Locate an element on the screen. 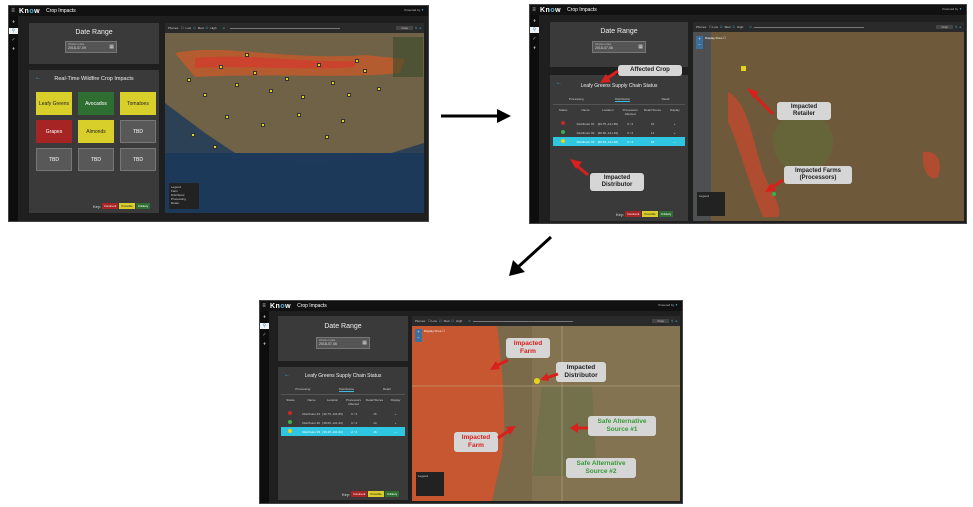  display-fires-toggle: Display Fires ☐ is located at coordinates (434, 331).